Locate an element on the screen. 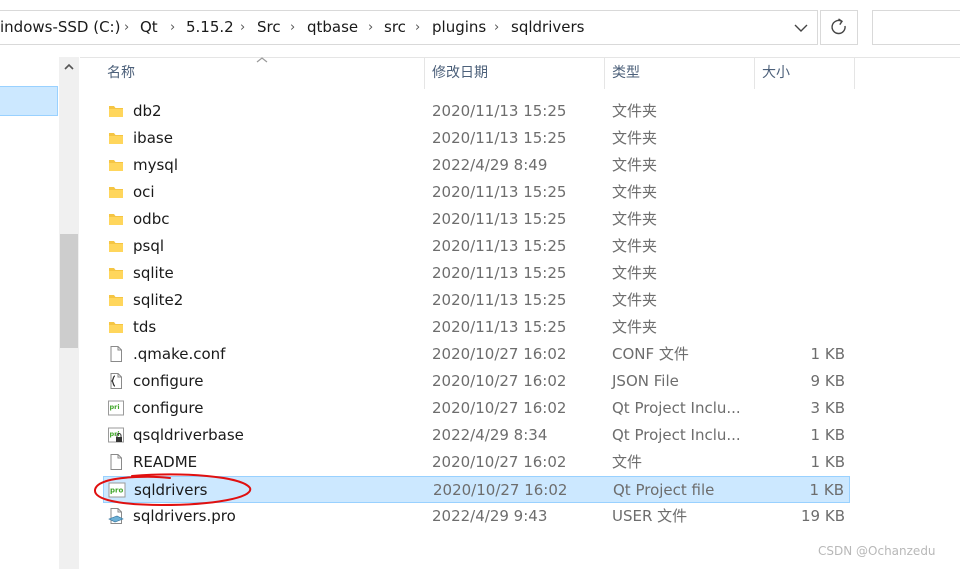 The height and width of the screenshot is (569, 960). file-name: psql is located at coordinates (149, 246).